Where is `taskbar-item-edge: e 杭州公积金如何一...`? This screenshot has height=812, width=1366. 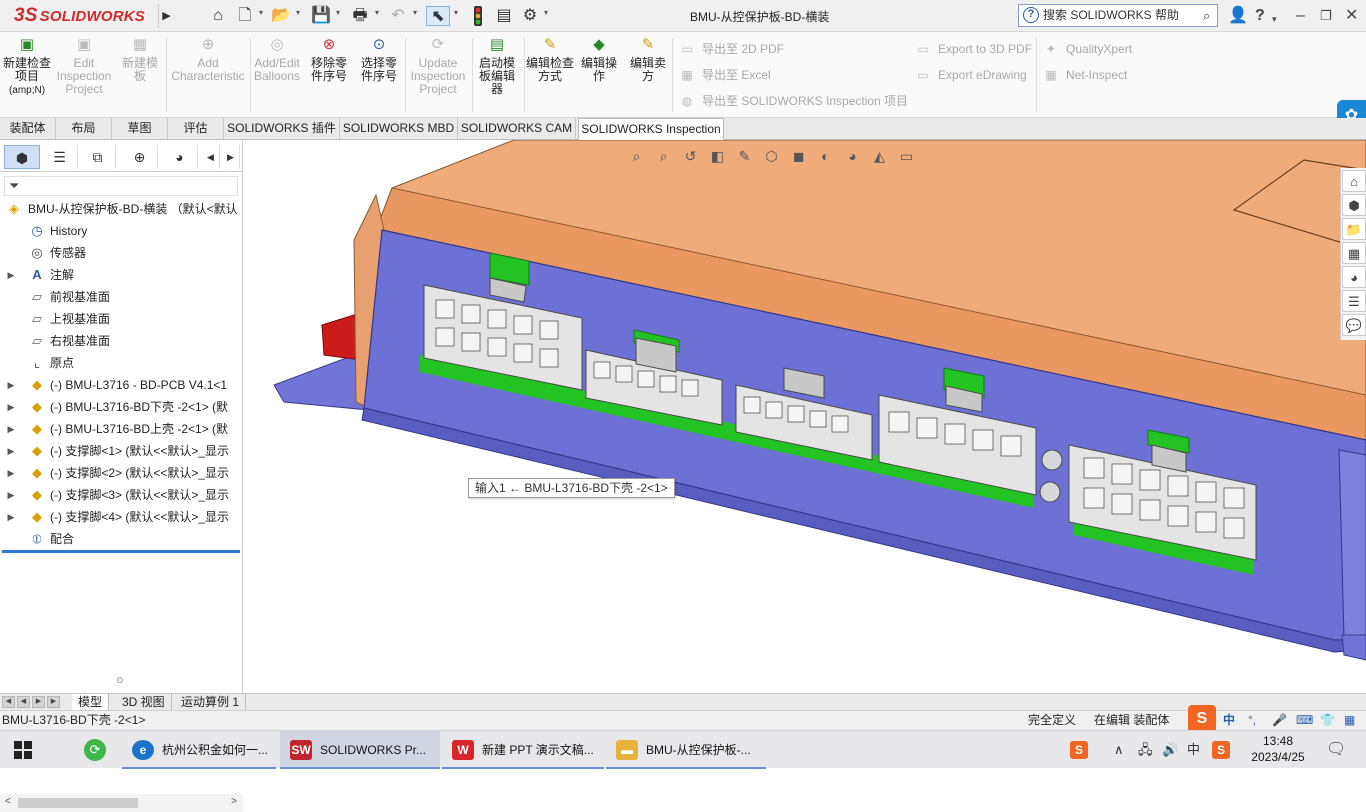
taskbar-item-edge: e 杭州公积金如何一... is located at coordinates (199, 750).